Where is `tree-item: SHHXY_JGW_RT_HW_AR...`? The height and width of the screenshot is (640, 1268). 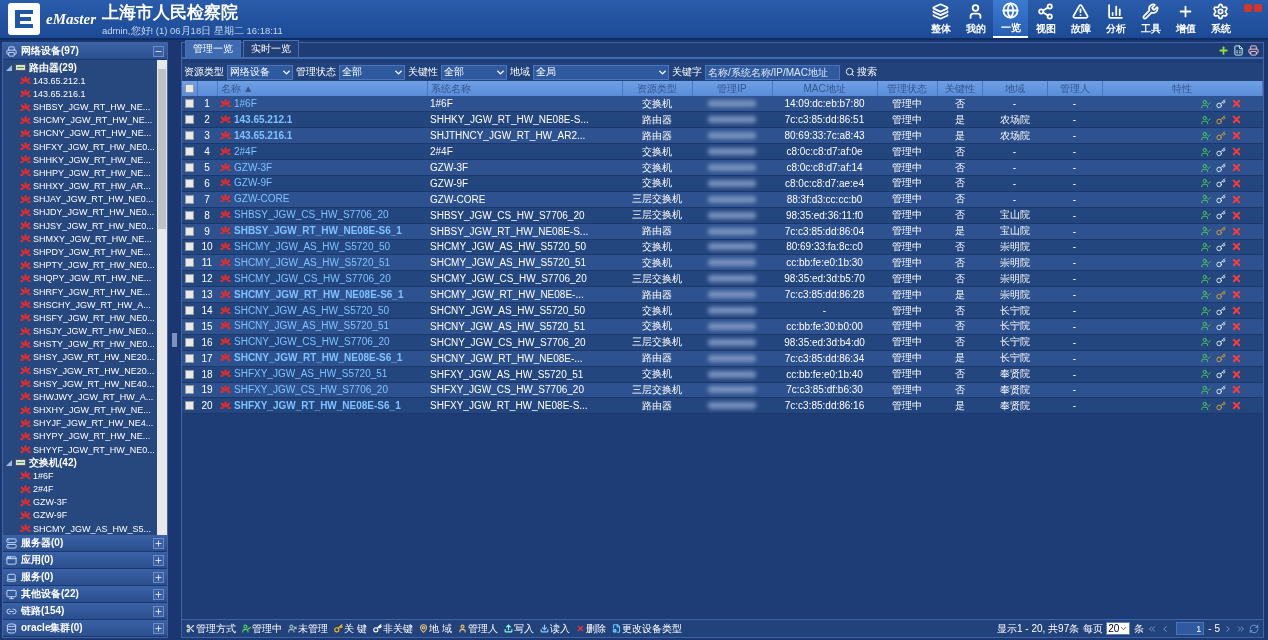 tree-item: SHHXY_JGW_RT_HW_AR... is located at coordinates (80, 186).